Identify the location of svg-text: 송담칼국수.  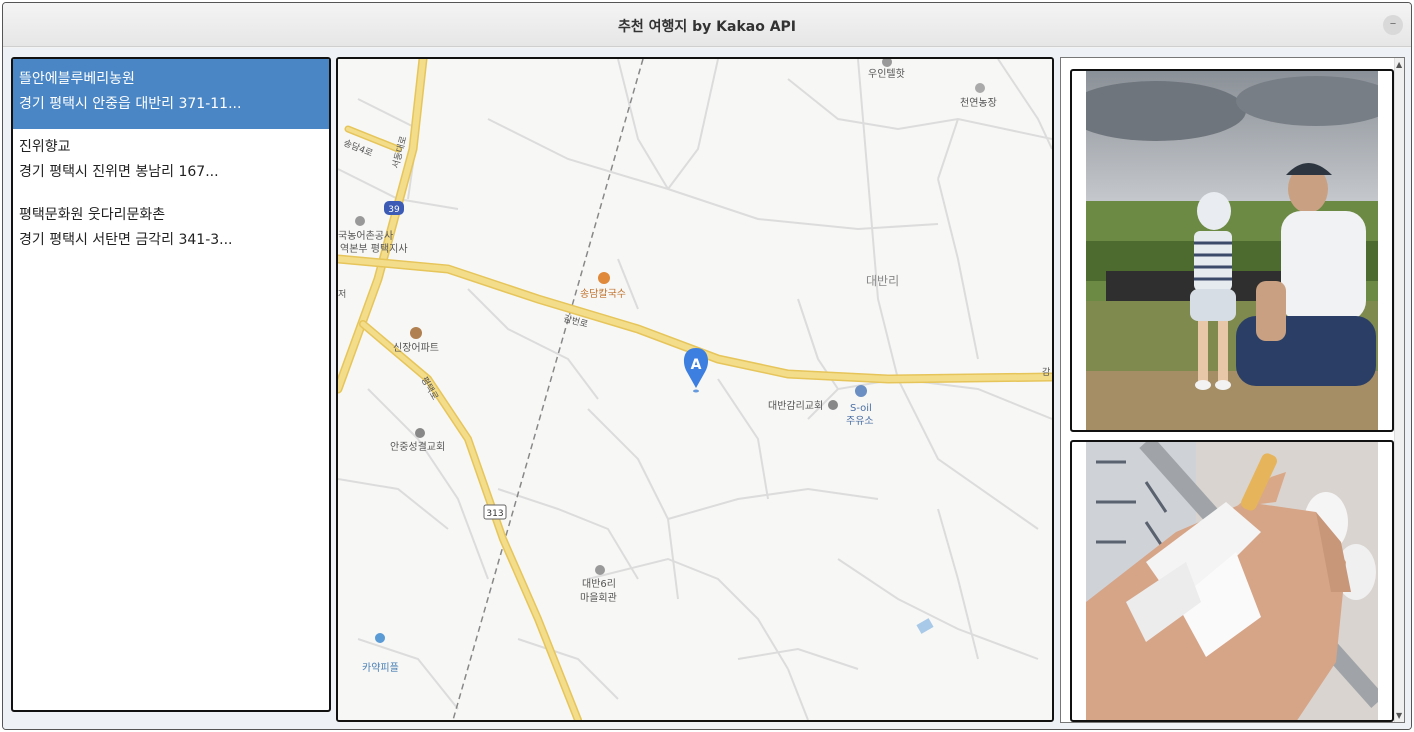
(603, 293).